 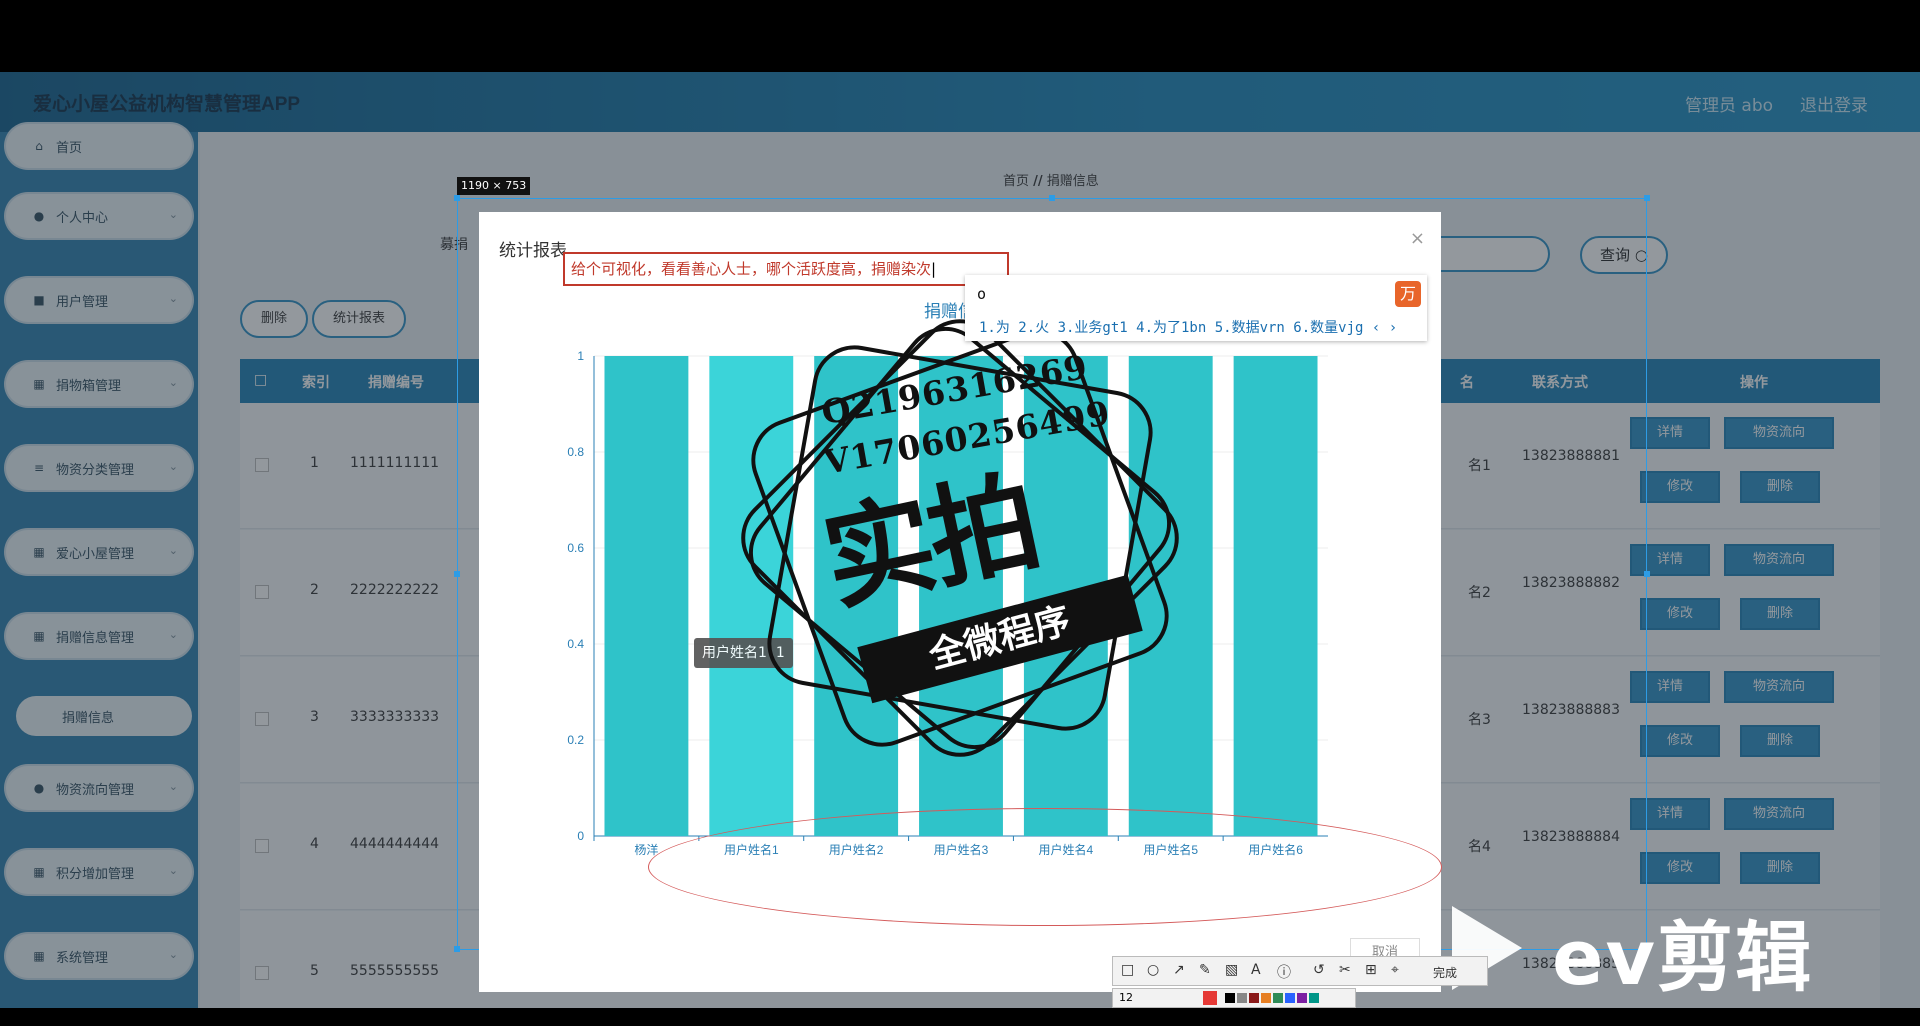 What do you see at coordinates (1231, 970) in the screenshot?
I see `mosaic-tool-icon: ▧` at bounding box center [1231, 970].